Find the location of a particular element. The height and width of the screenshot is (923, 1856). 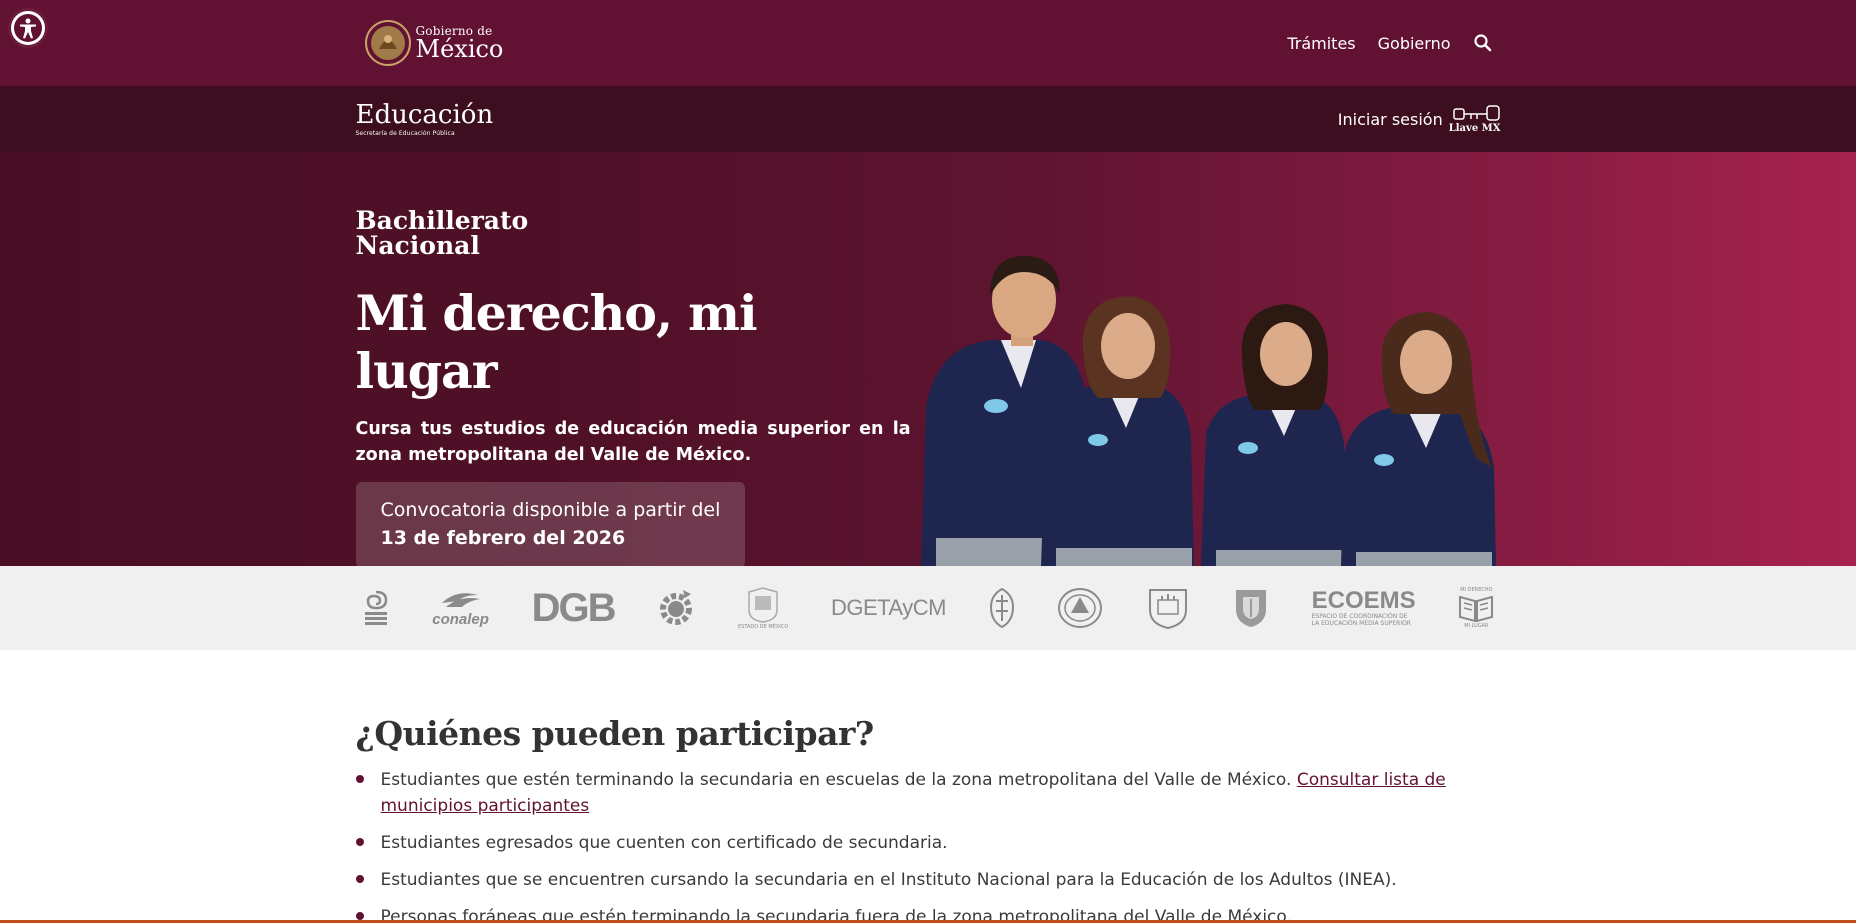

sep-logo-text: Secretaría de Educación Pública is located at coordinates (405, 133).